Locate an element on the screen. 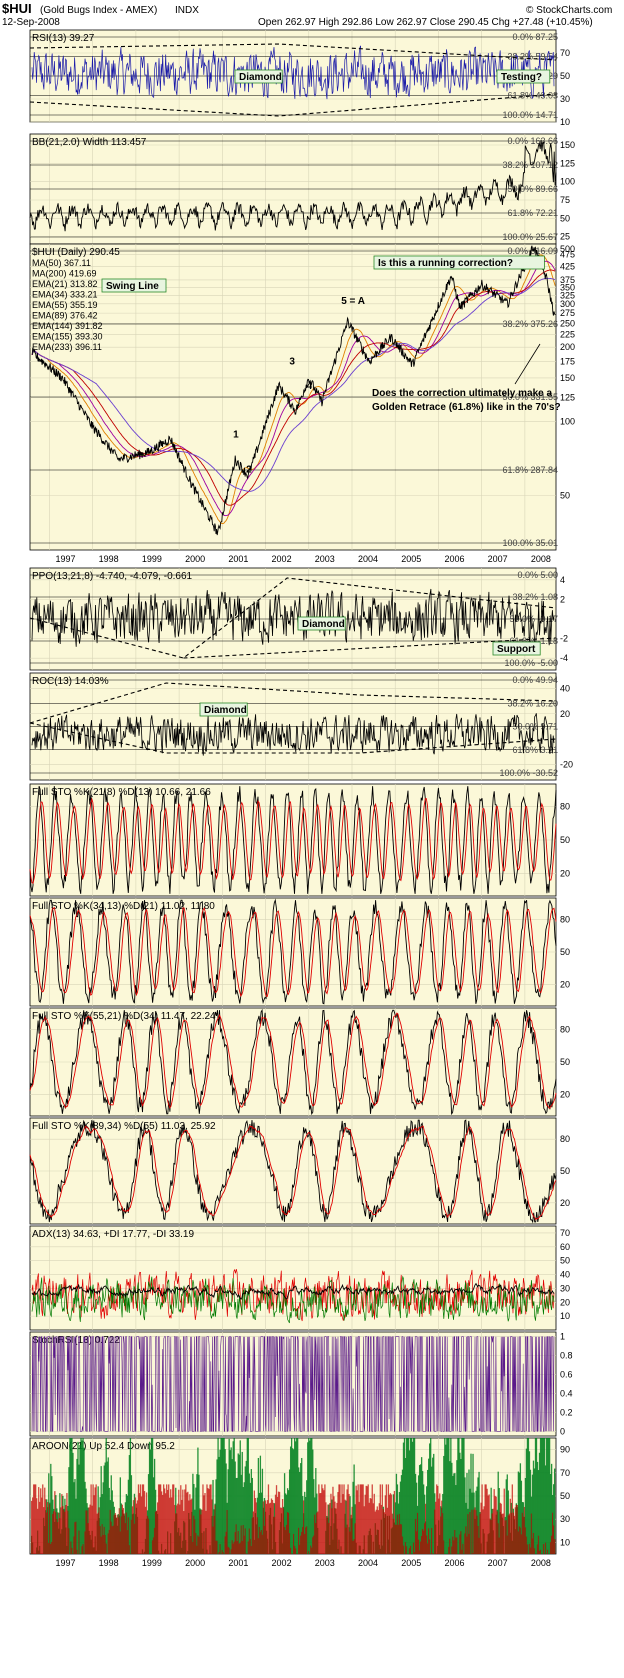 This screenshot has height=1678, width=624. fib-label-bbw: 100.0% 25.67 is located at coordinates (530, 237).